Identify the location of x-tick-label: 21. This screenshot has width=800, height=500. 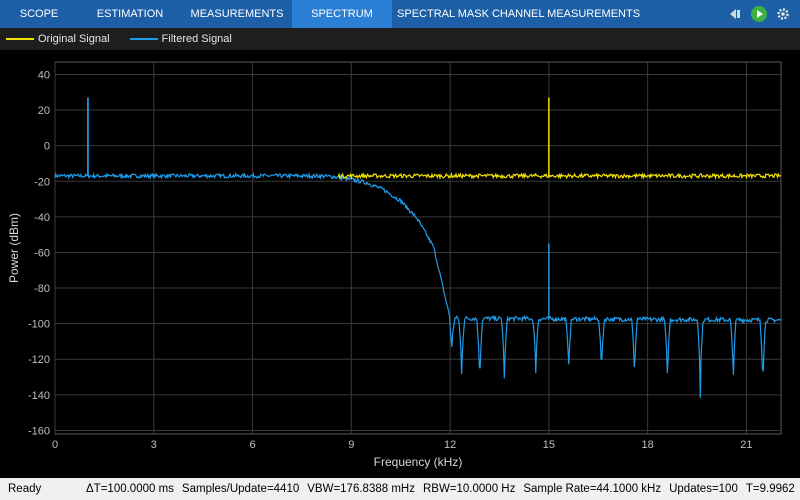
(746, 445).